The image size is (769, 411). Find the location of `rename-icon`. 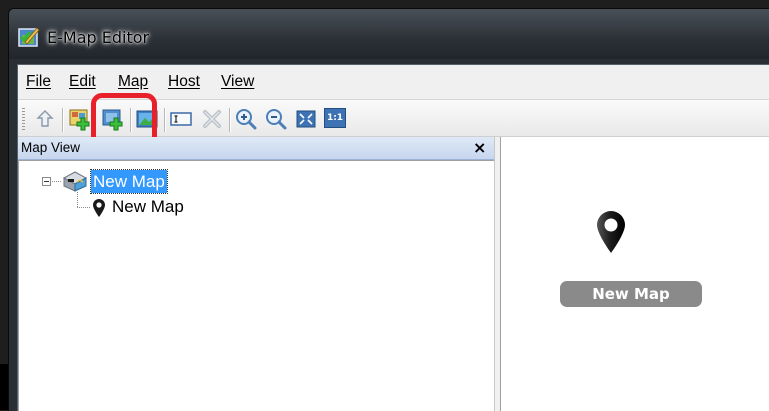

rename-icon is located at coordinates (181, 119).